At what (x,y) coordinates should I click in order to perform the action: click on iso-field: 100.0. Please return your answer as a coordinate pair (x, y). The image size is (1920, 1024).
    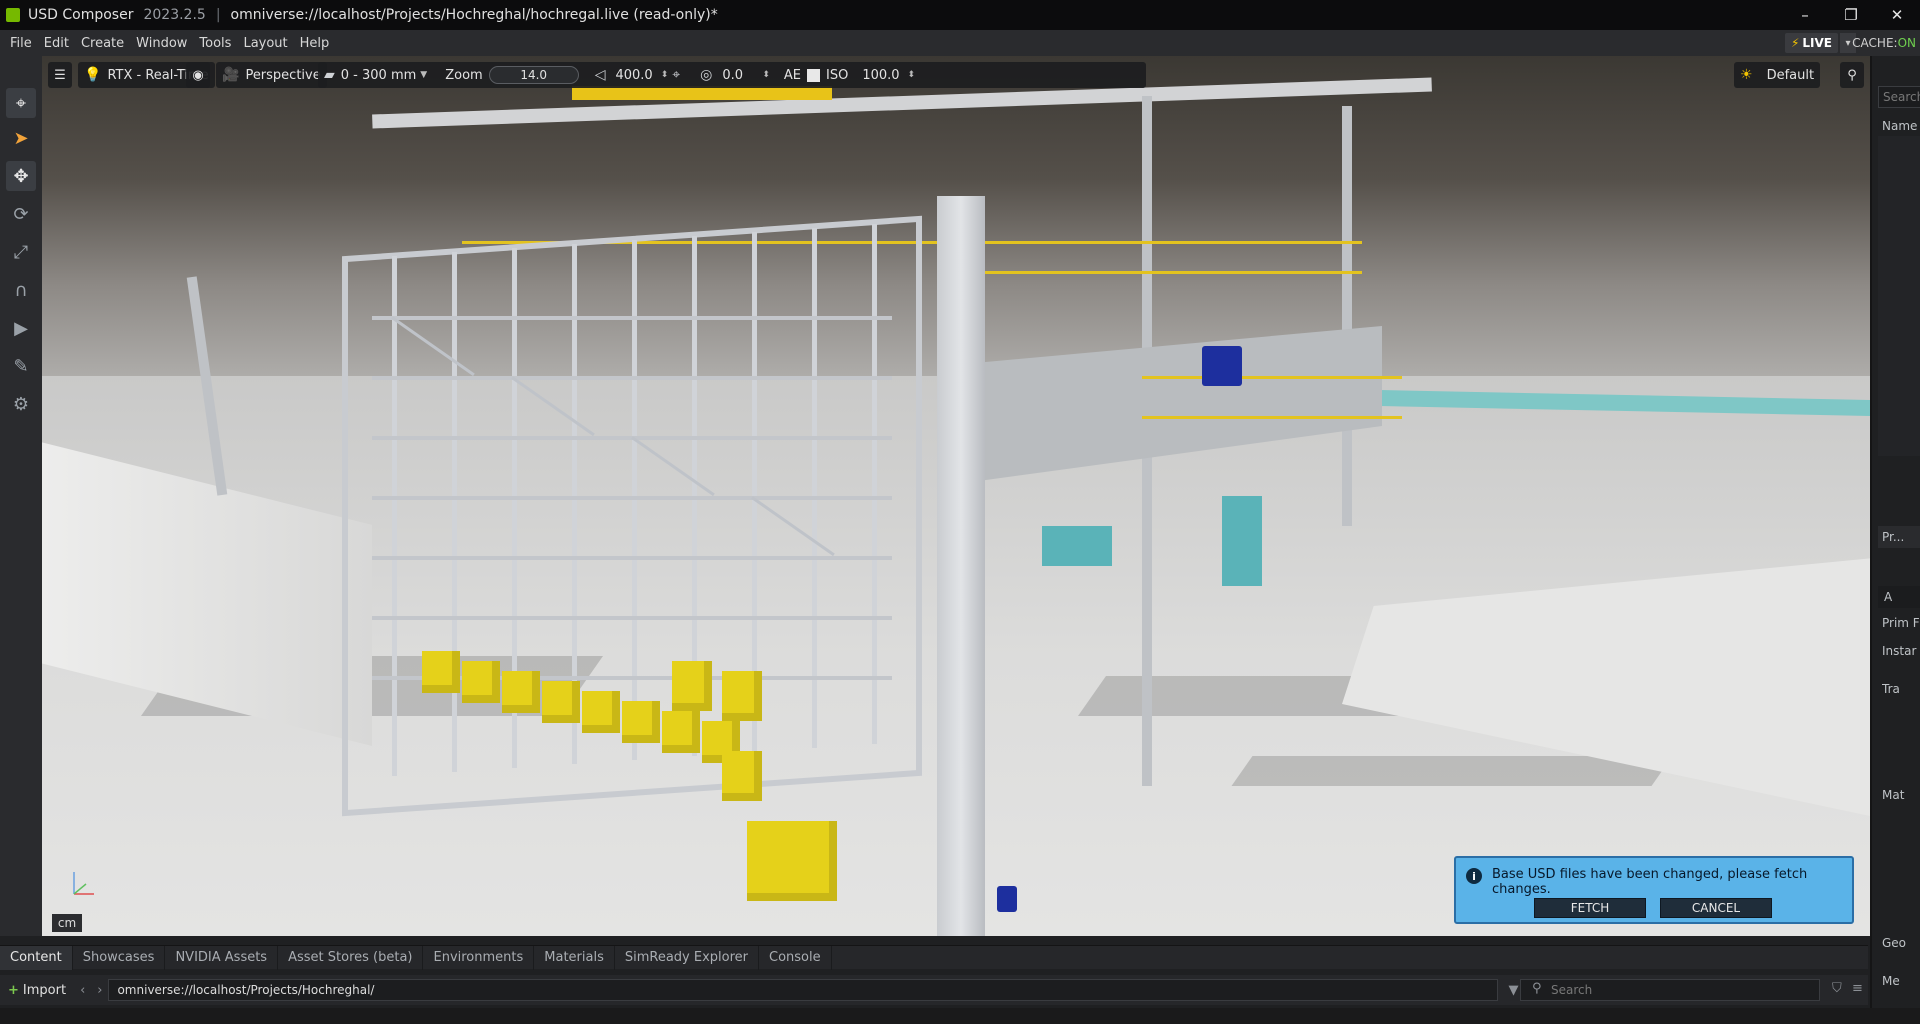
    Looking at the image, I should click on (880, 75).